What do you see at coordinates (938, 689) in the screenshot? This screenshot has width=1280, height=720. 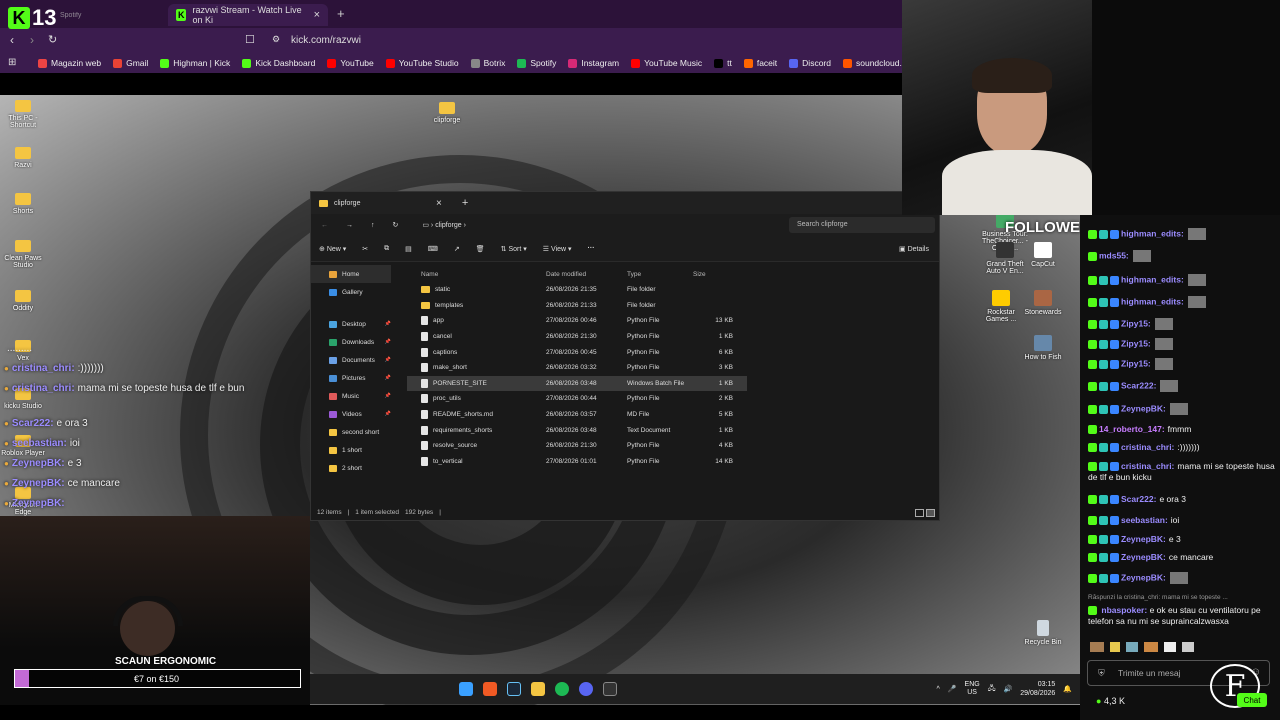 I see `chevron-up-icon: ^` at bounding box center [938, 689].